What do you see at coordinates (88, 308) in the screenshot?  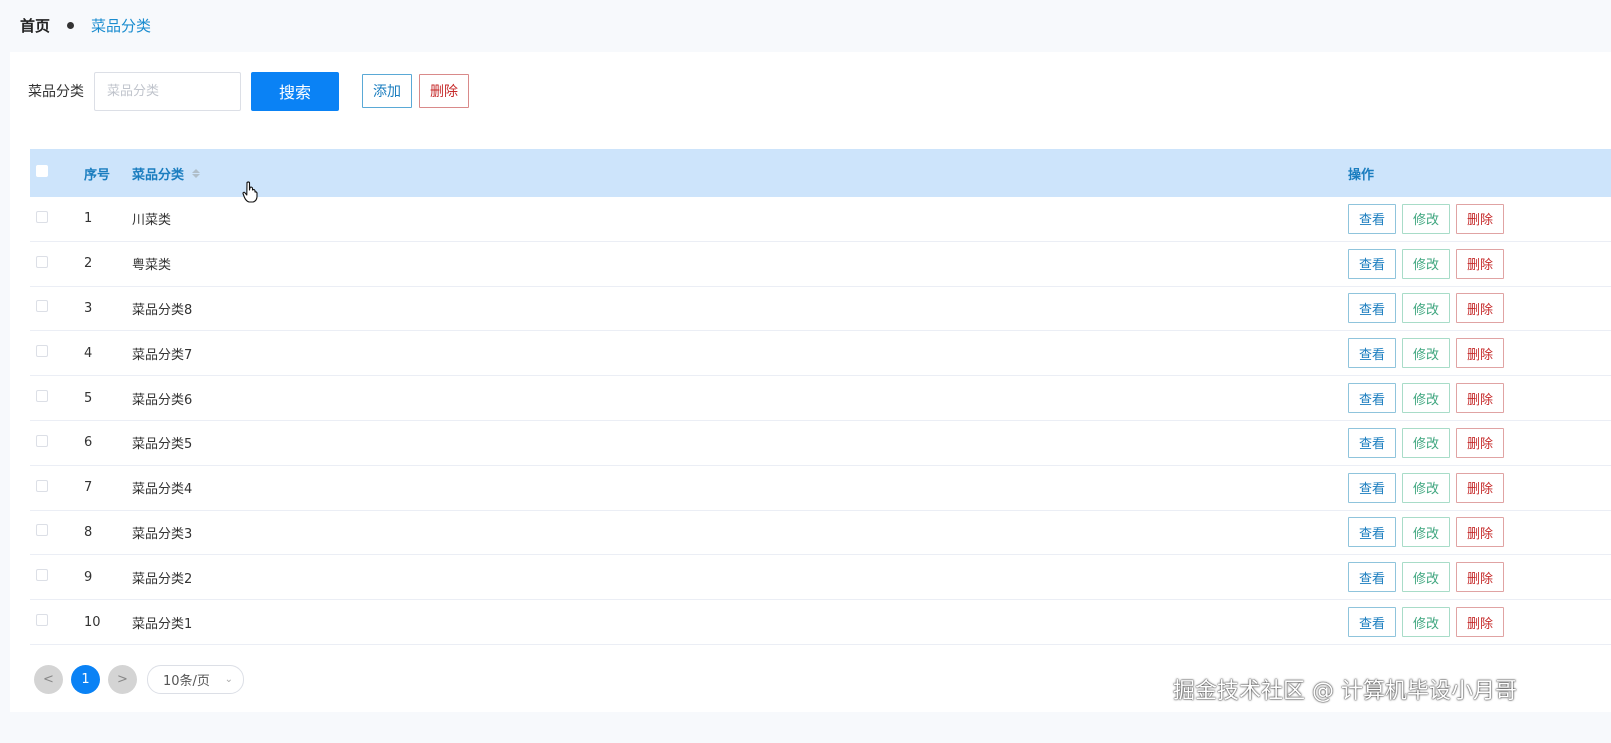 I see `row-no: 3` at bounding box center [88, 308].